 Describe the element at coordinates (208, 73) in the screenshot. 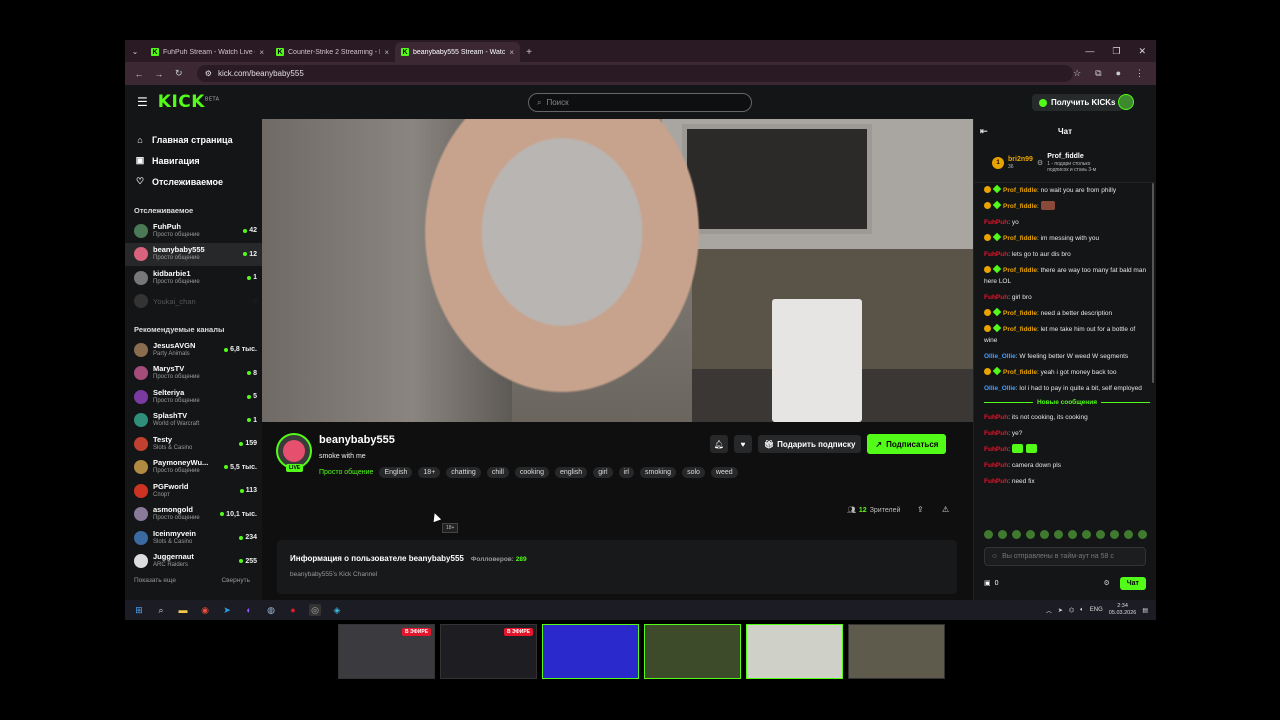

I see `site-info-icon: ⚙` at that location.